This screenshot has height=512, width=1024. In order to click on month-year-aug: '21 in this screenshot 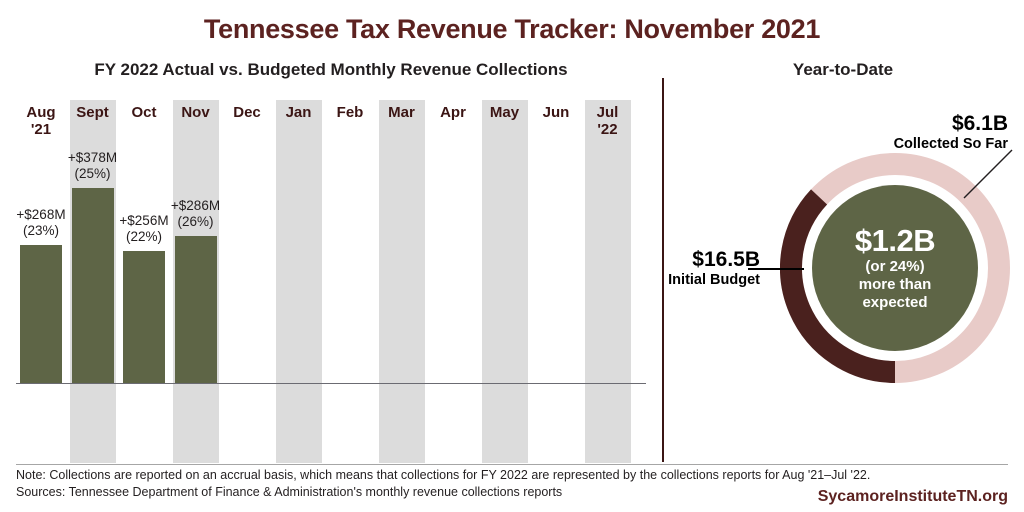, I will do `click(41, 129)`.